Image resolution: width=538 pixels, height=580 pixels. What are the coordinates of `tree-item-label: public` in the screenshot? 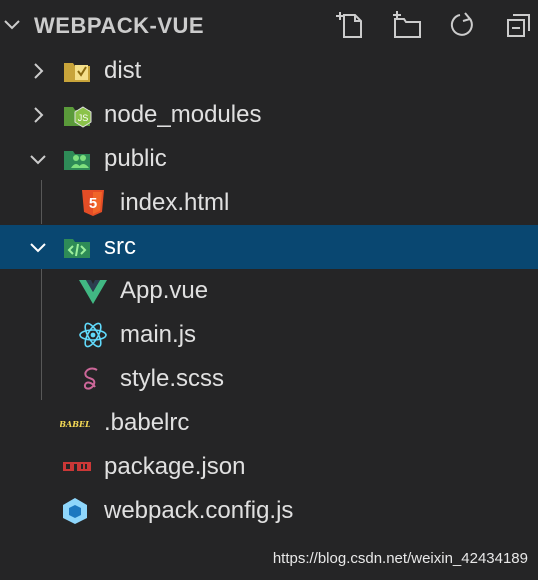 It's located at (135, 158).